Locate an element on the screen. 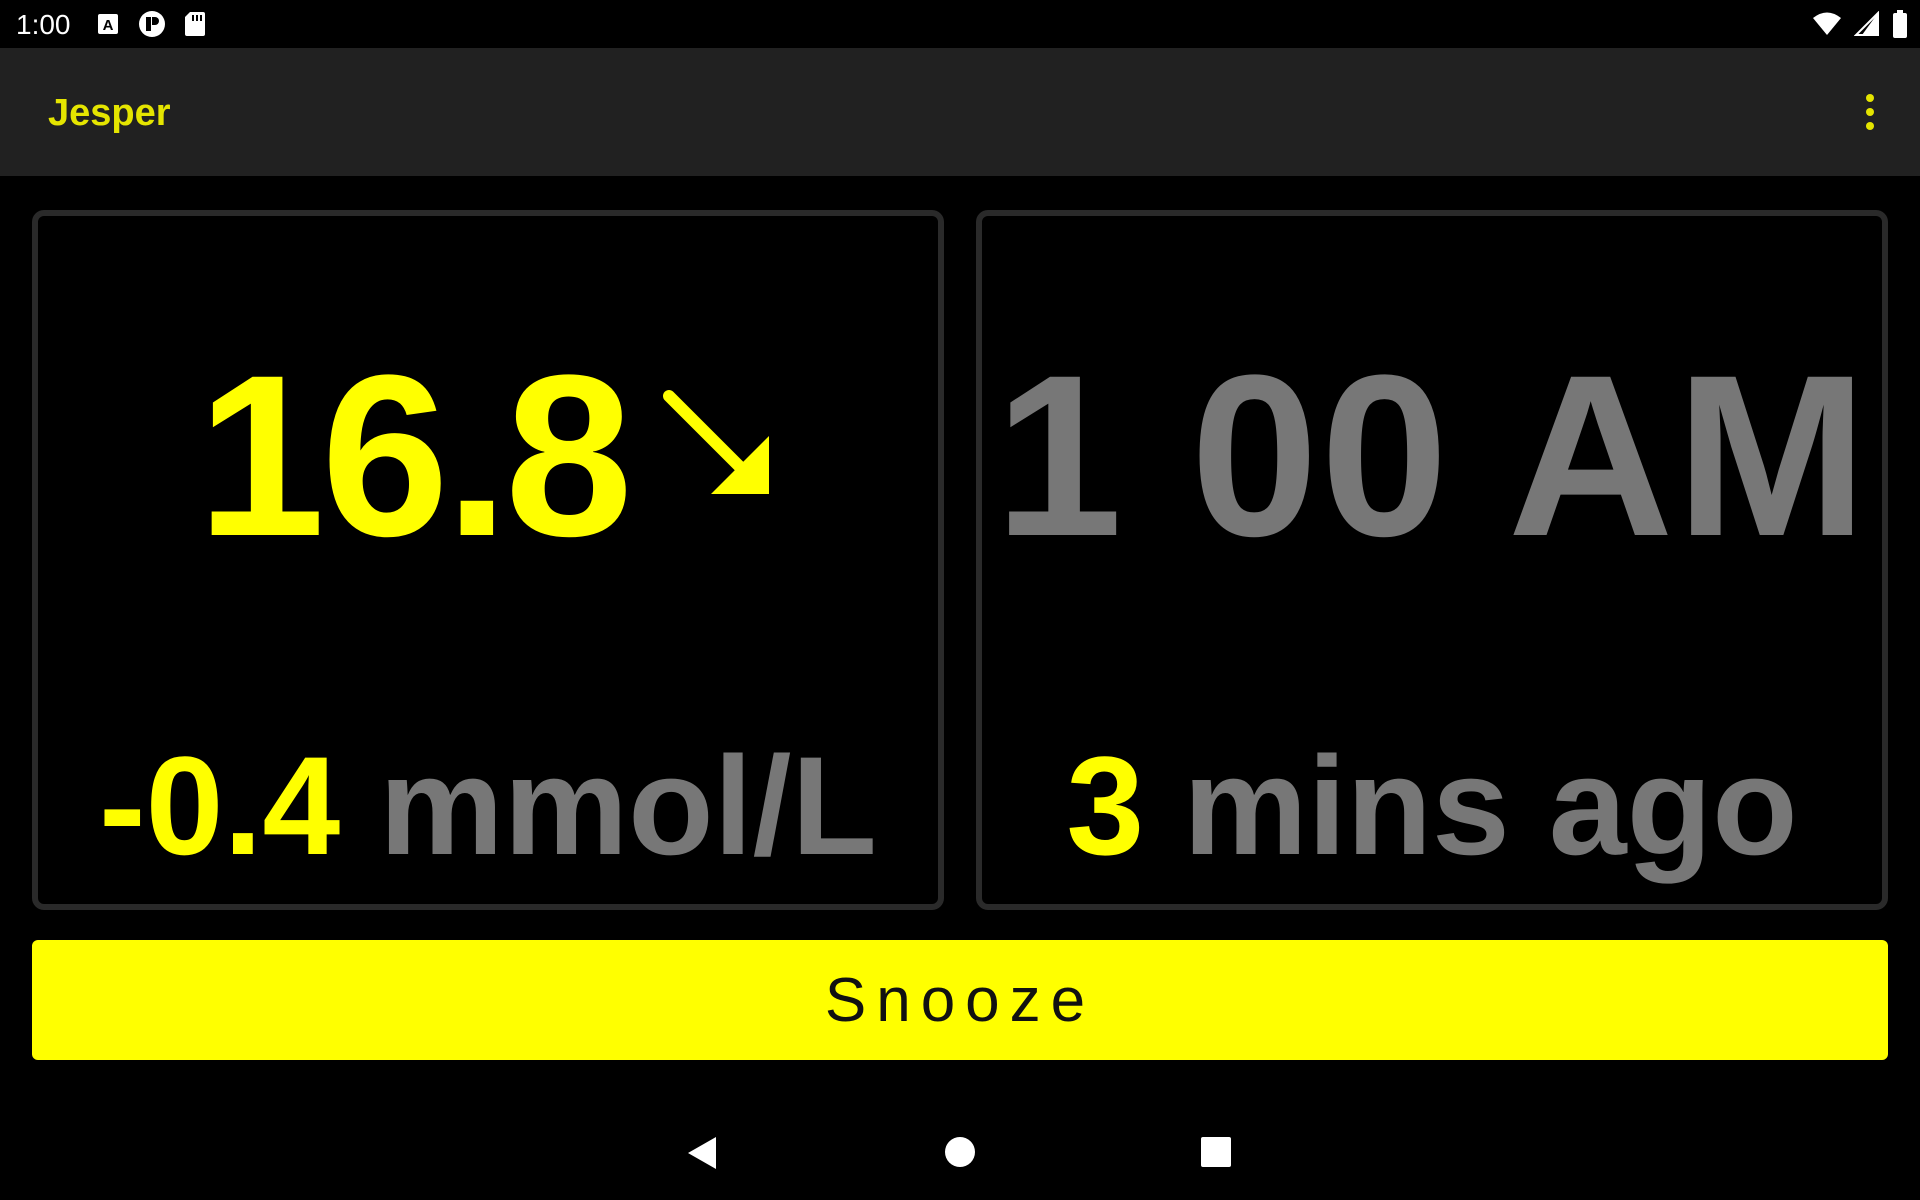 The width and height of the screenshot is (1920, 1200). reading-time: 1 00 AM is located at coordinates (1432, 455).